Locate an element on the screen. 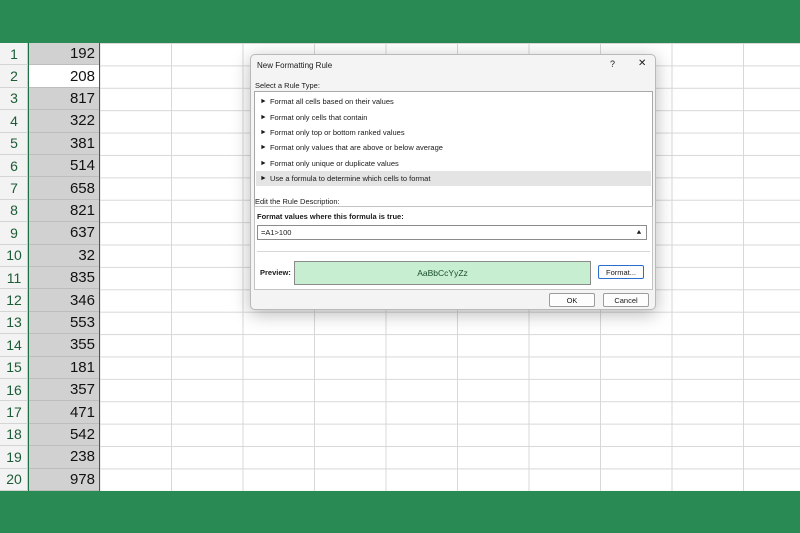 The width and height of the screenshot is (800, 533). cell-a16: 357 is located at coordinates (64, 390).